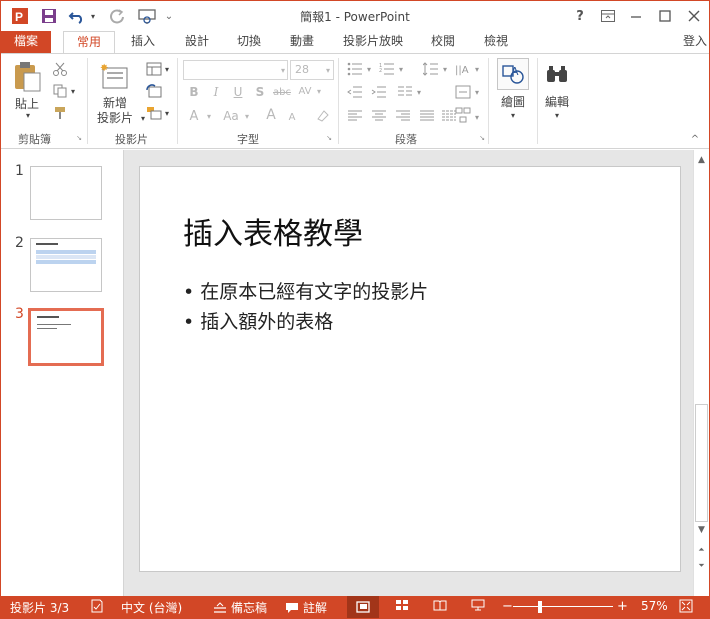 This screenshot has width=710, height=619. Describe the element at coordinates (557, 74) in the screenshot. I see `find-binoculars-icon` at that location.